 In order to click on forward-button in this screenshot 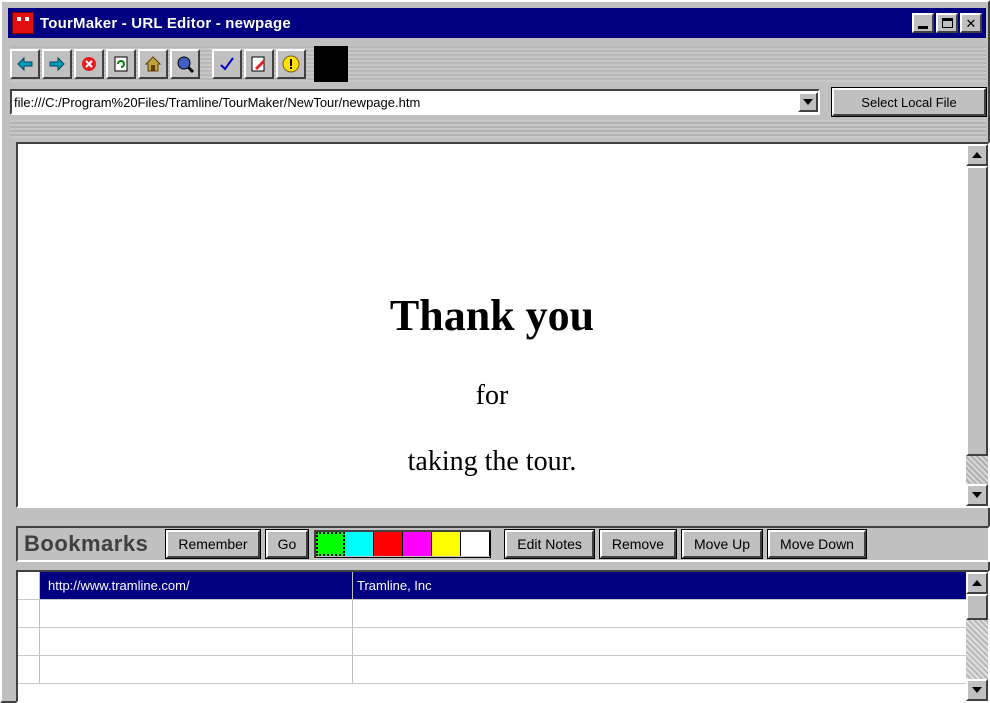, I will do `click(57, 64)`.